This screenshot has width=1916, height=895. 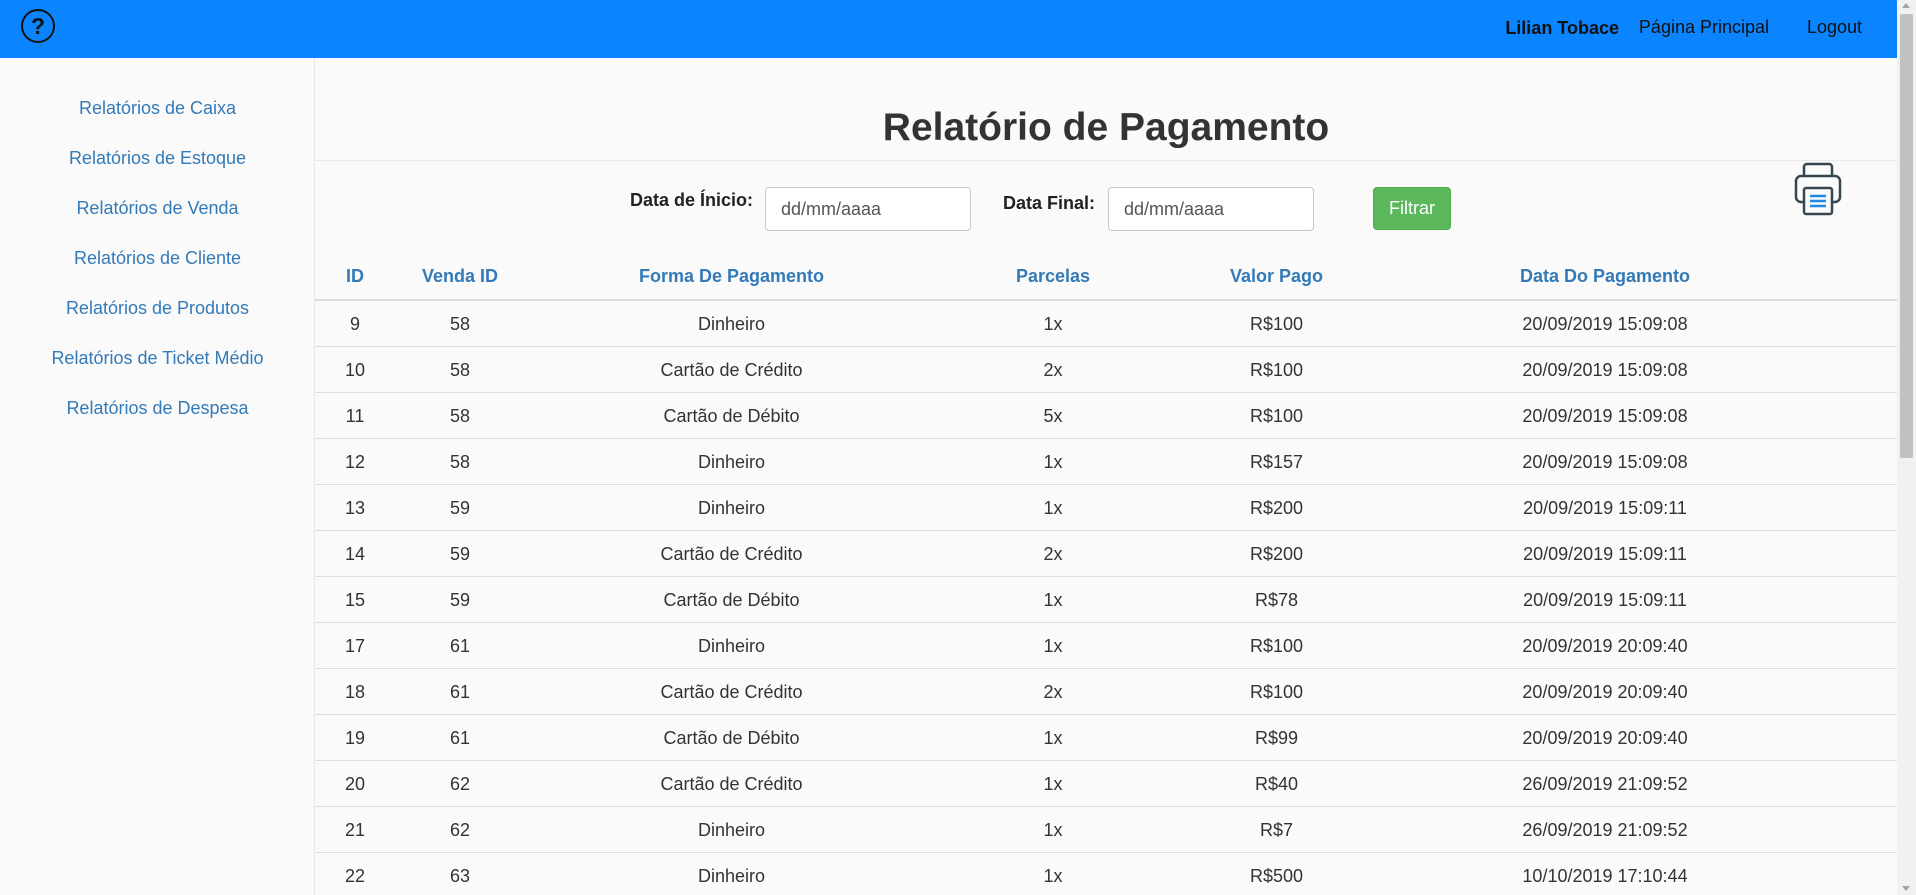 I want to click on cell-valor-pago: R$7, so click(x=1276, y=830).